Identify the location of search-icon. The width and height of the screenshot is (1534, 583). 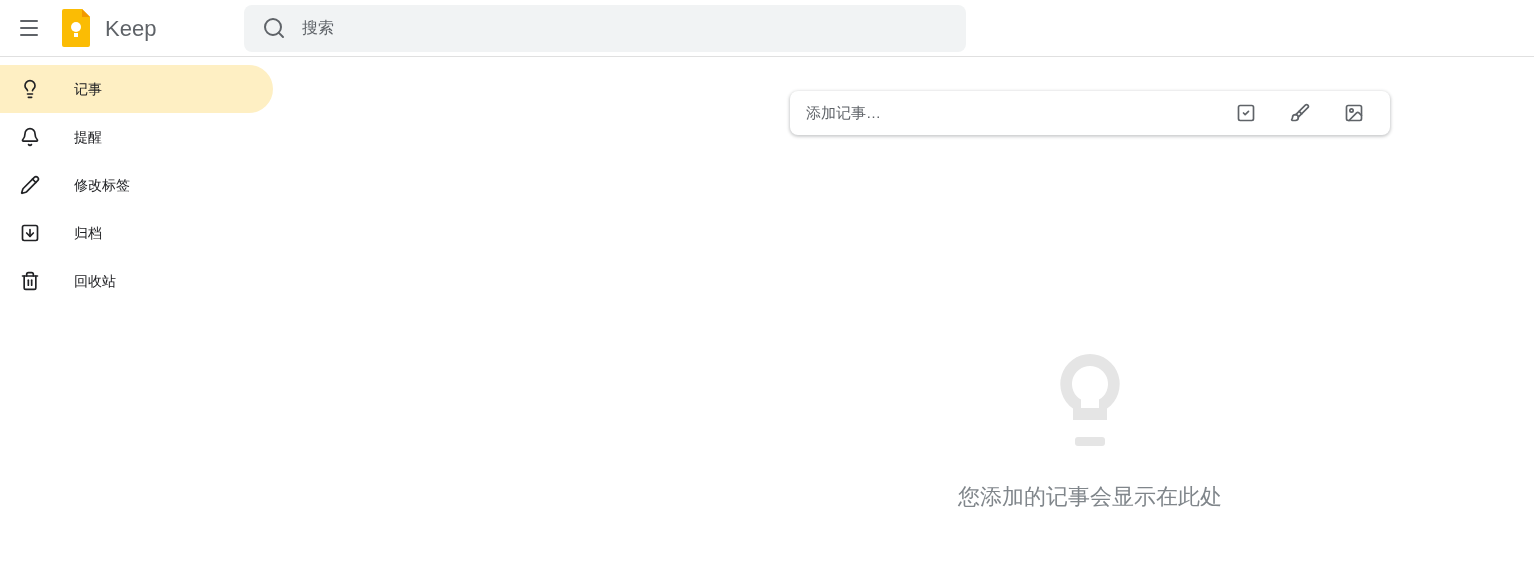
(274, 27).